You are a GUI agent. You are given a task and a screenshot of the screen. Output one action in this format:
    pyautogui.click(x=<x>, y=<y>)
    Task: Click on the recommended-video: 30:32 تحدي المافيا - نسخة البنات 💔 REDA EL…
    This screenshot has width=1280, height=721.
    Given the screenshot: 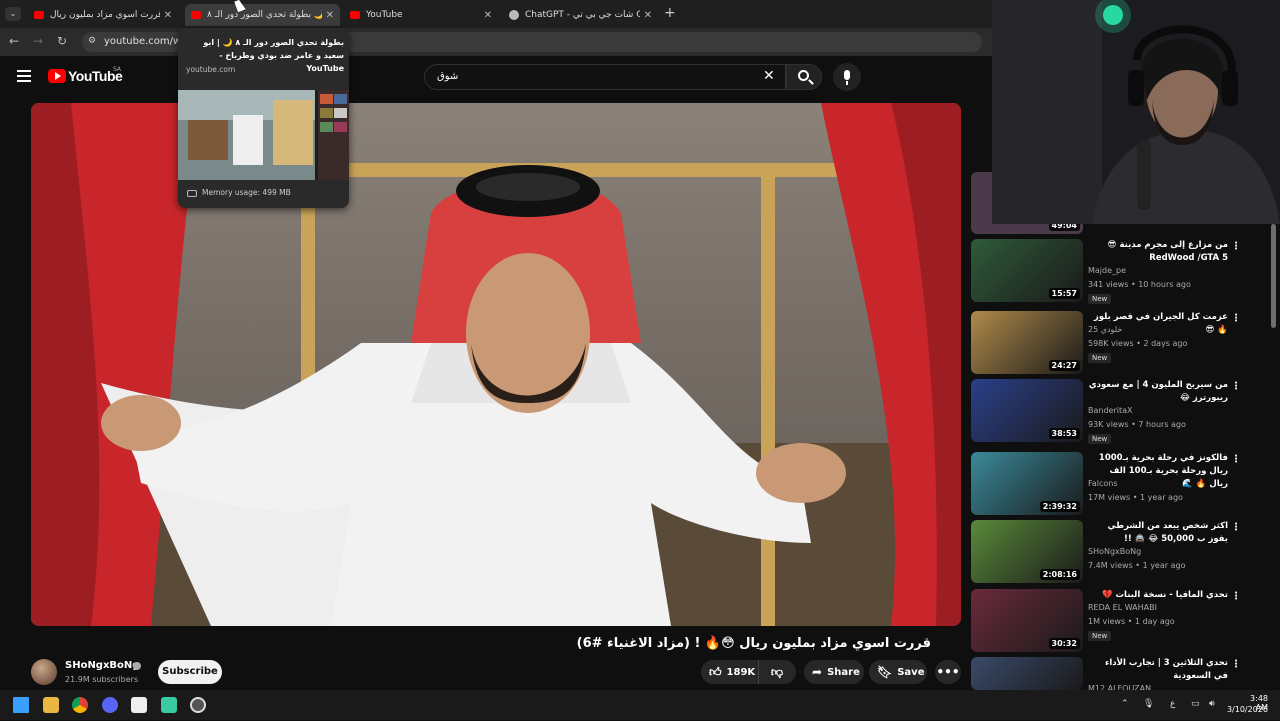 What is the action you would take?
    pyautogui.click(x=1108, y=621)
    